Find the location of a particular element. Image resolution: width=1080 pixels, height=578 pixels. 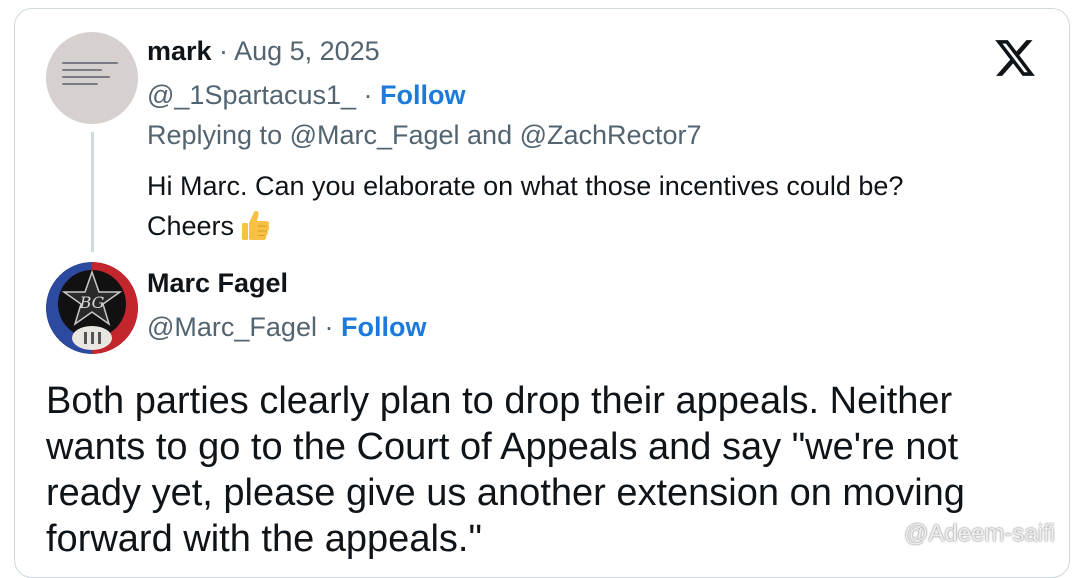

tweet-handle: @Marc_Fagel is located at coordinates (232, 327).